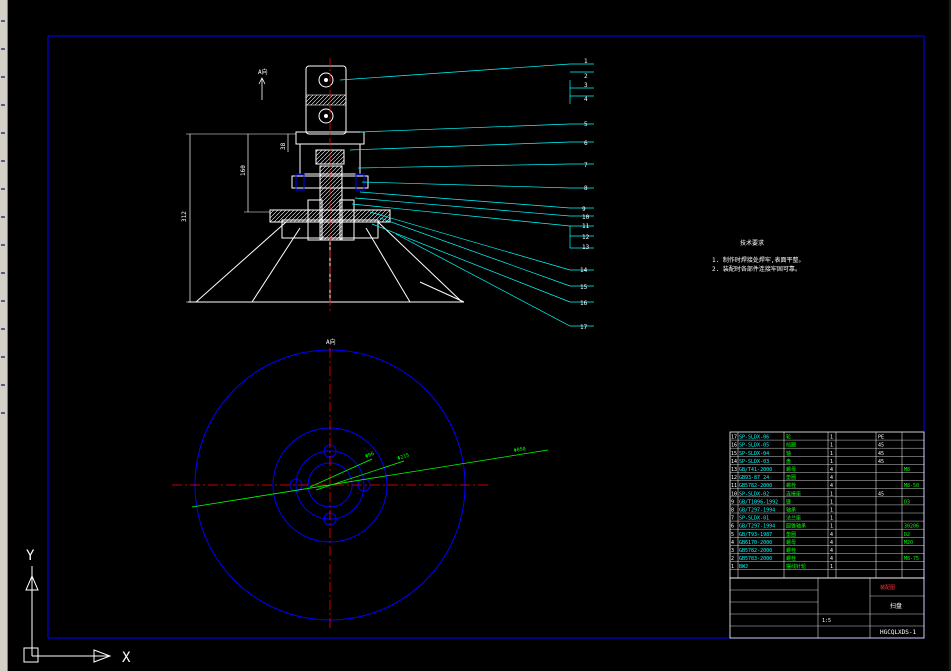 The height and width of the screenshot is (671, 951). What do you see at coordinates (734, 494) in the screenshot?
I see `bom-cell: 10` at bounding box center [734, 494].